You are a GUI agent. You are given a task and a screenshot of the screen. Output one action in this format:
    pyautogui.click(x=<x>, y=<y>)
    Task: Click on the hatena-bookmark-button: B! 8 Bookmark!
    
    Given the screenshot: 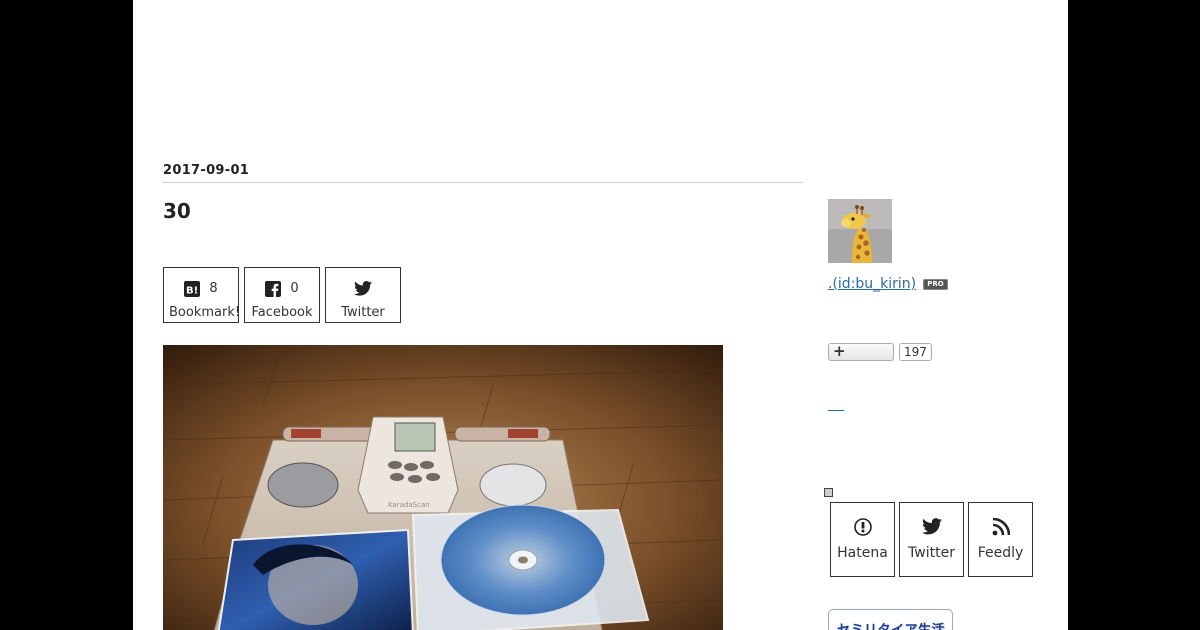 What is the action you would take?
    pyautogui.click(x=201, y=295)
    